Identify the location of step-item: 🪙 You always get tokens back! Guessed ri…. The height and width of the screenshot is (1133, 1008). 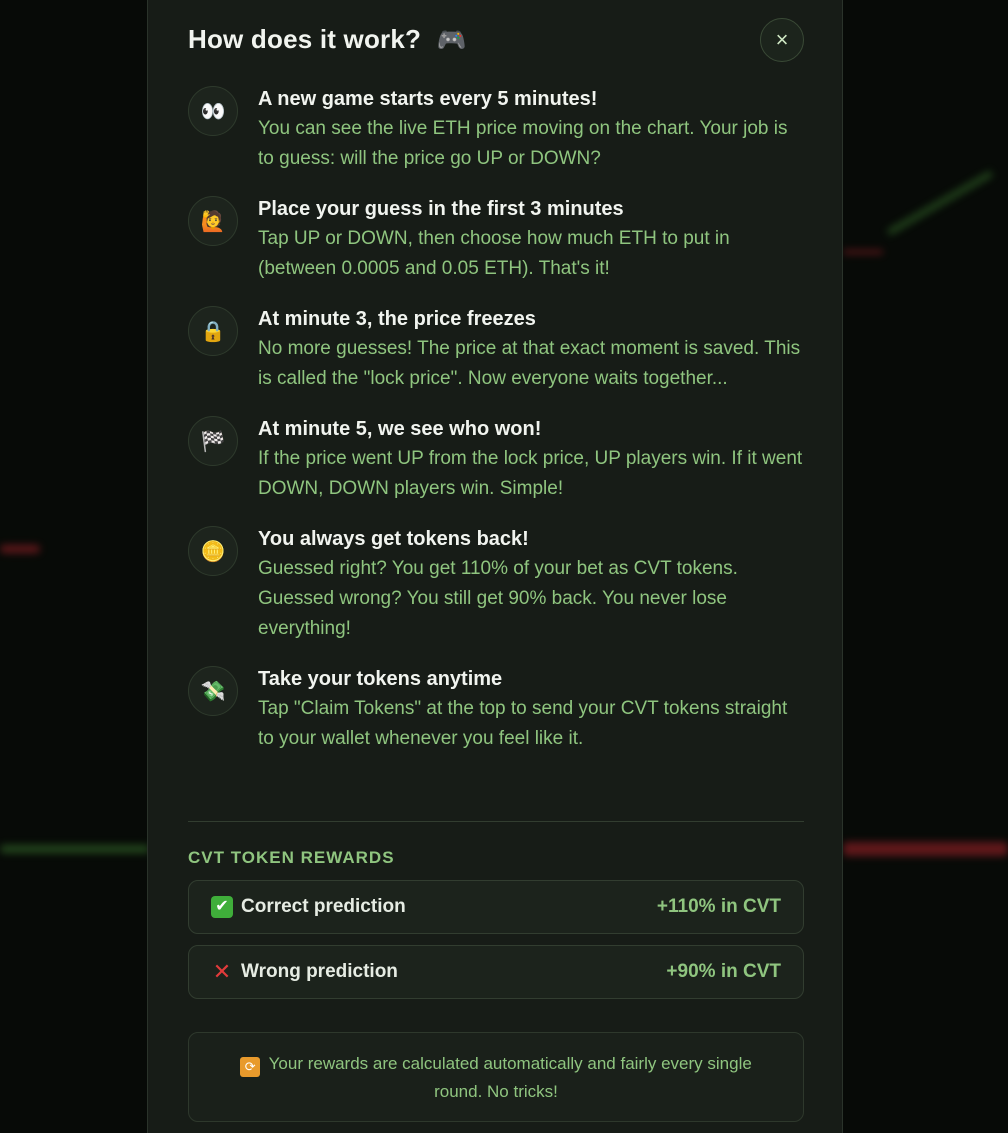
(496, 585).